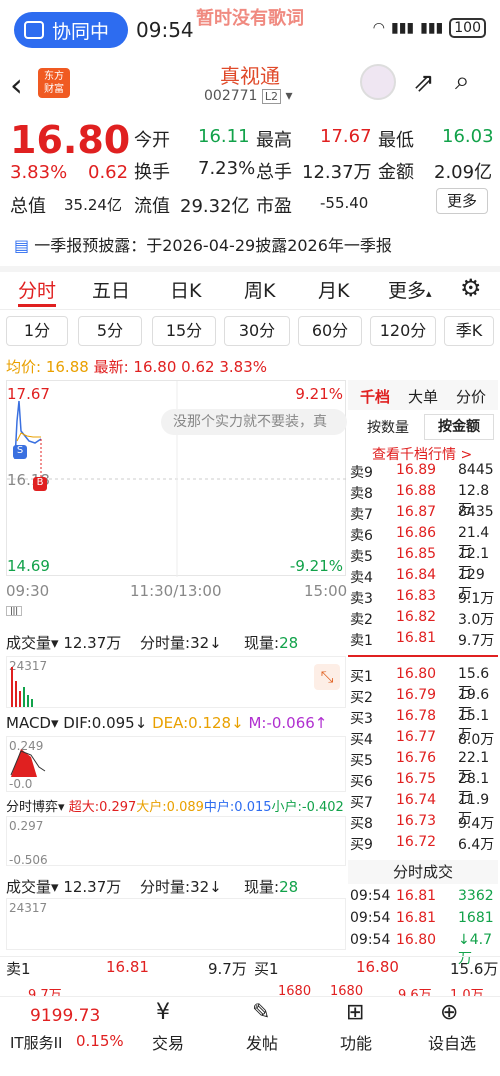 This screenshot has height=1076, width=500. Describe the element at coordinates (423, 949) in the screenshot. I see `trade-row: 09:54 16.80 ↓4.7万` at that location.